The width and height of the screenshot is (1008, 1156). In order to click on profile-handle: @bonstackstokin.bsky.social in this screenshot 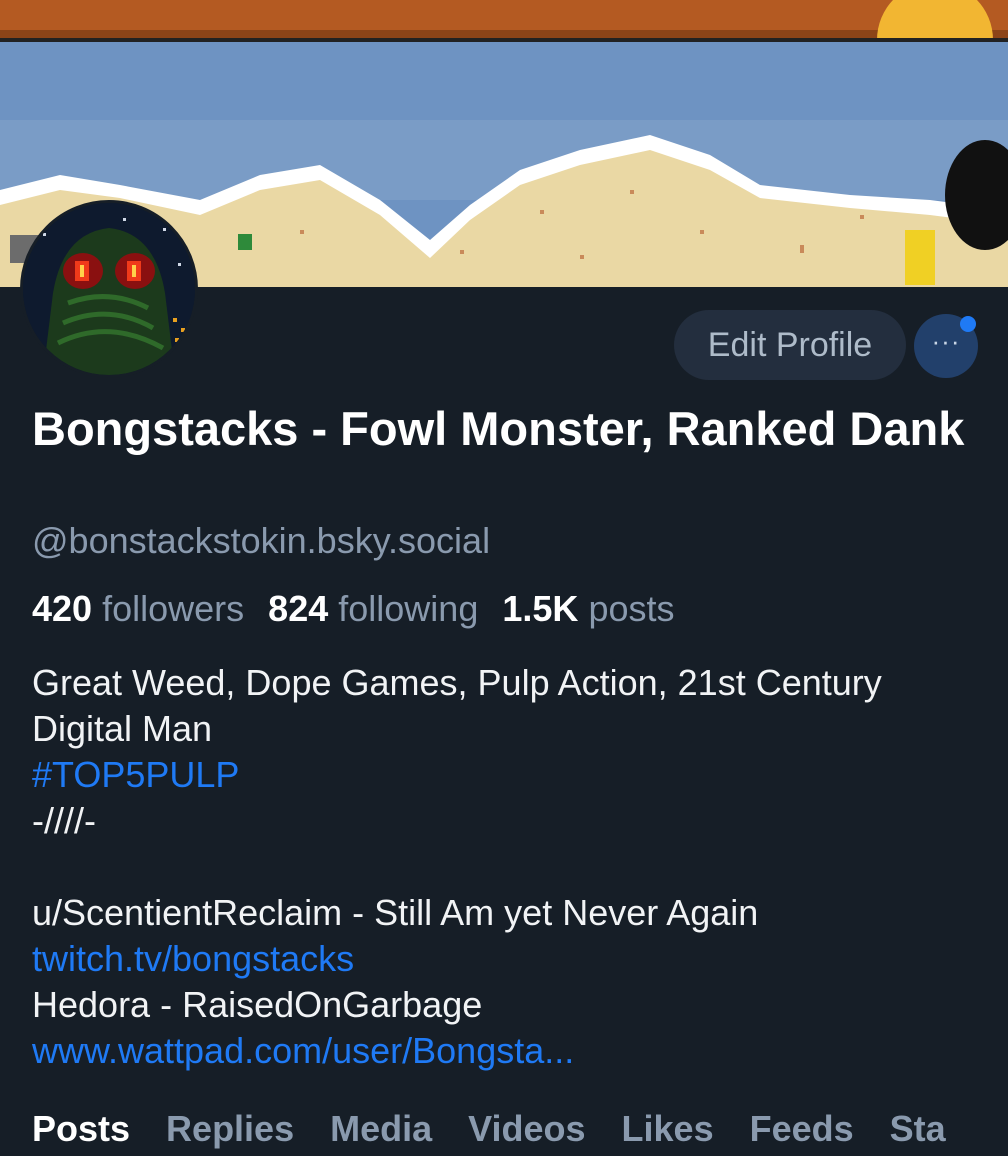, I will do `click(261, 540)`.